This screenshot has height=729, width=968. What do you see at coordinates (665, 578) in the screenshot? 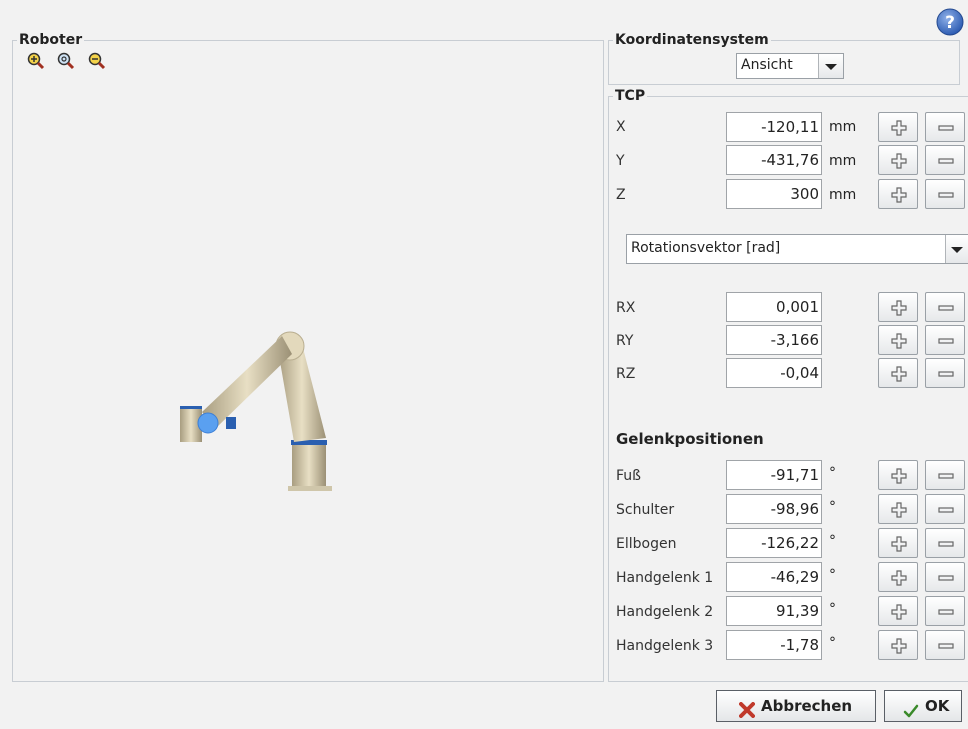
I see `joint-wrist1-label: Handgelenk 1` at bounding box center [665, 578].